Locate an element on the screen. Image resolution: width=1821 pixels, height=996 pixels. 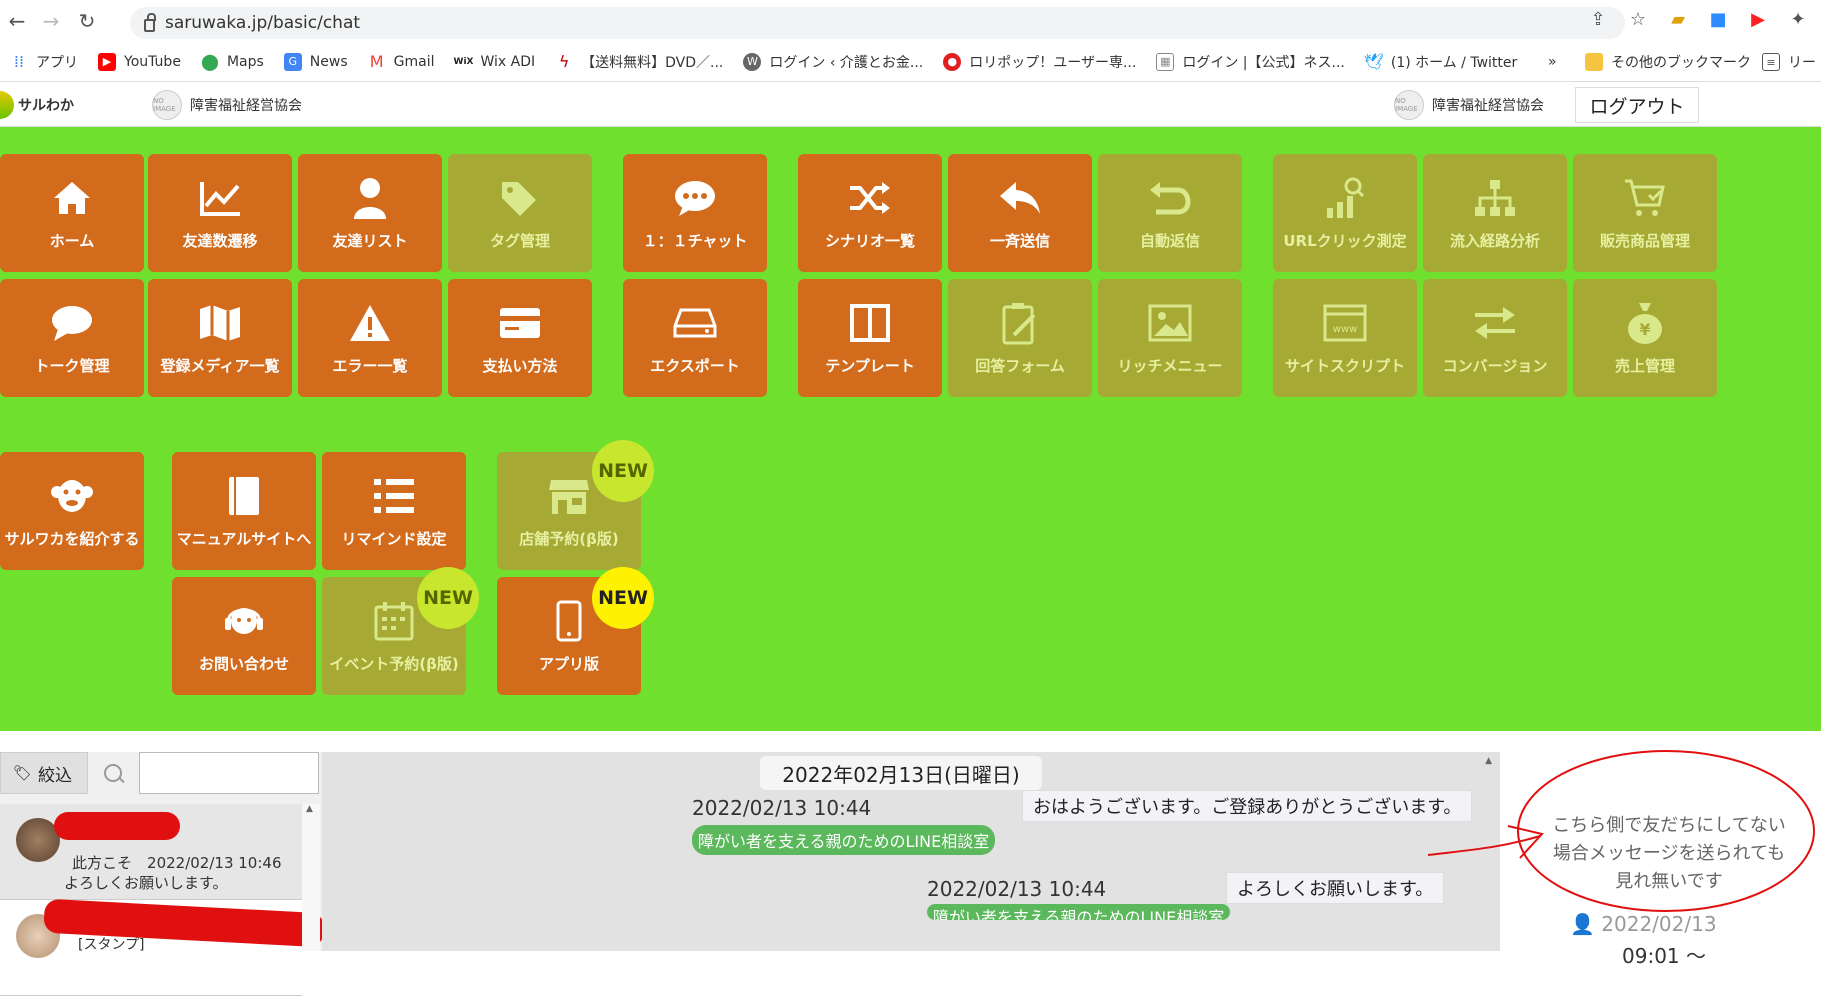
menu-broadcast: 一斉送信 is located at coordinates (1020, 213).